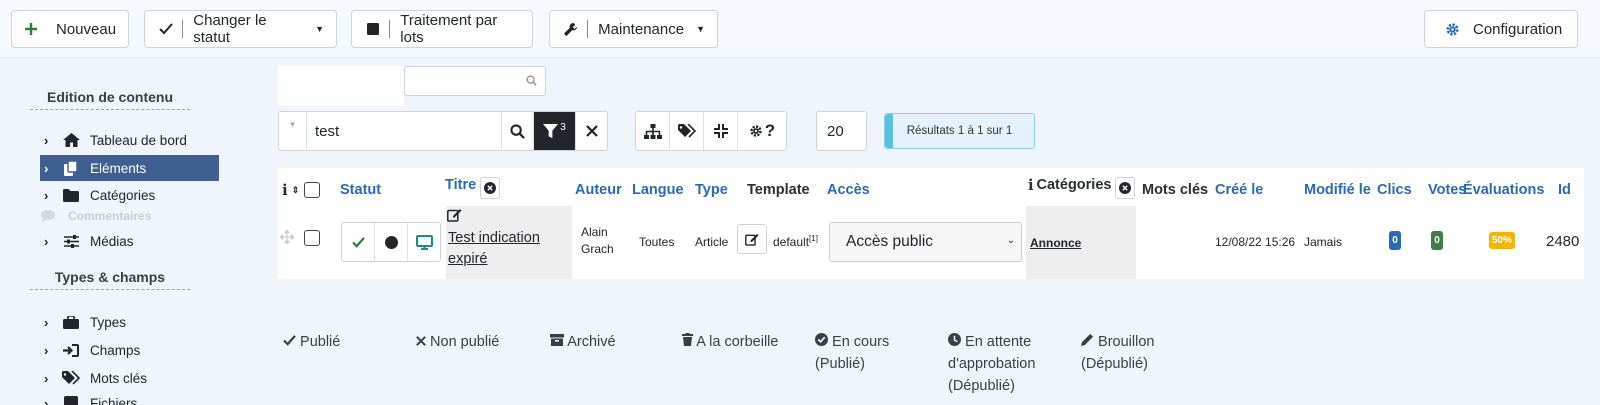 The width and height of the screenshot is (1600, 405). What do you see at coordinates (700, 29) in the screenshot?
I see `caret-down-icon: ▼` at bounding box center [700, 29].